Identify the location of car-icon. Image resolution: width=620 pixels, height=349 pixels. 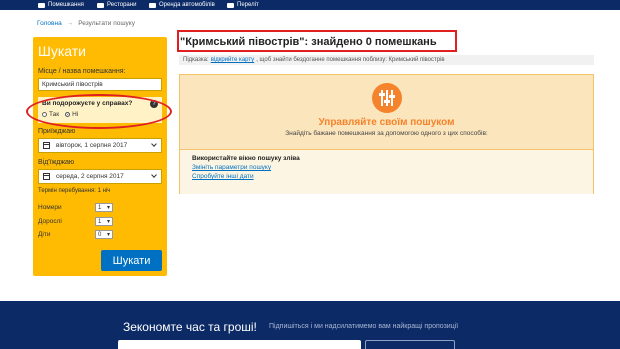
(152, 5).